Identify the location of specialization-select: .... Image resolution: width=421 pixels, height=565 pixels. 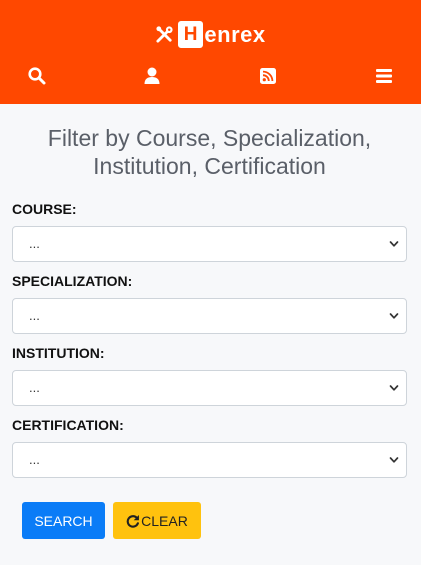
(209, 316).